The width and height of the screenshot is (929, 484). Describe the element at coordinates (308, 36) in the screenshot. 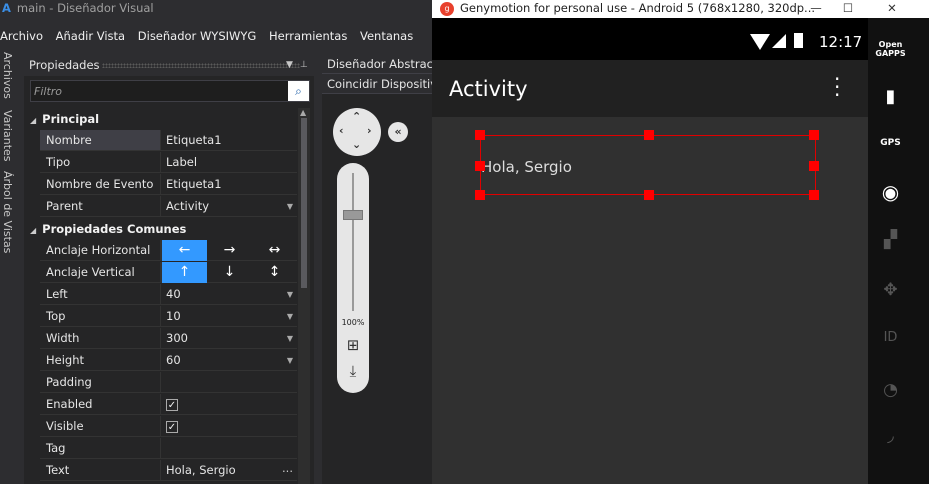

I see `menu-herramientas: Herramientas` at that location.